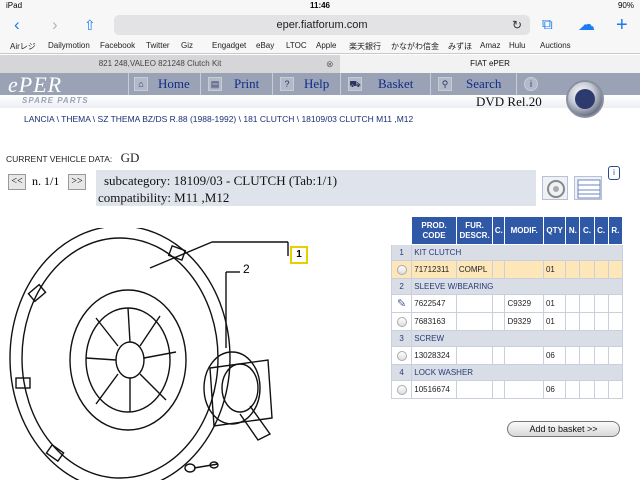  What do you see at coordinates (517, 45) in the screenshot?
I see `bookmark-item: Hulu` at bounding box center [517, 45].